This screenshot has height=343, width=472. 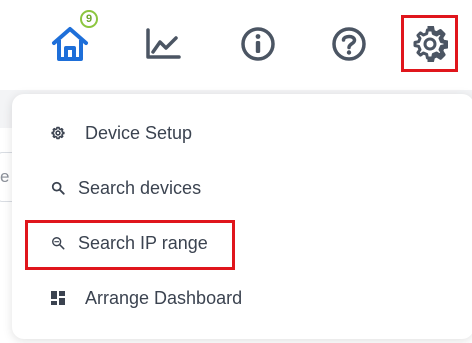 What do you see at coordinates (232, 133) in the screenshot?
I see `menu-item-device-setup: Device Setup` at bounding box center [232, 133].